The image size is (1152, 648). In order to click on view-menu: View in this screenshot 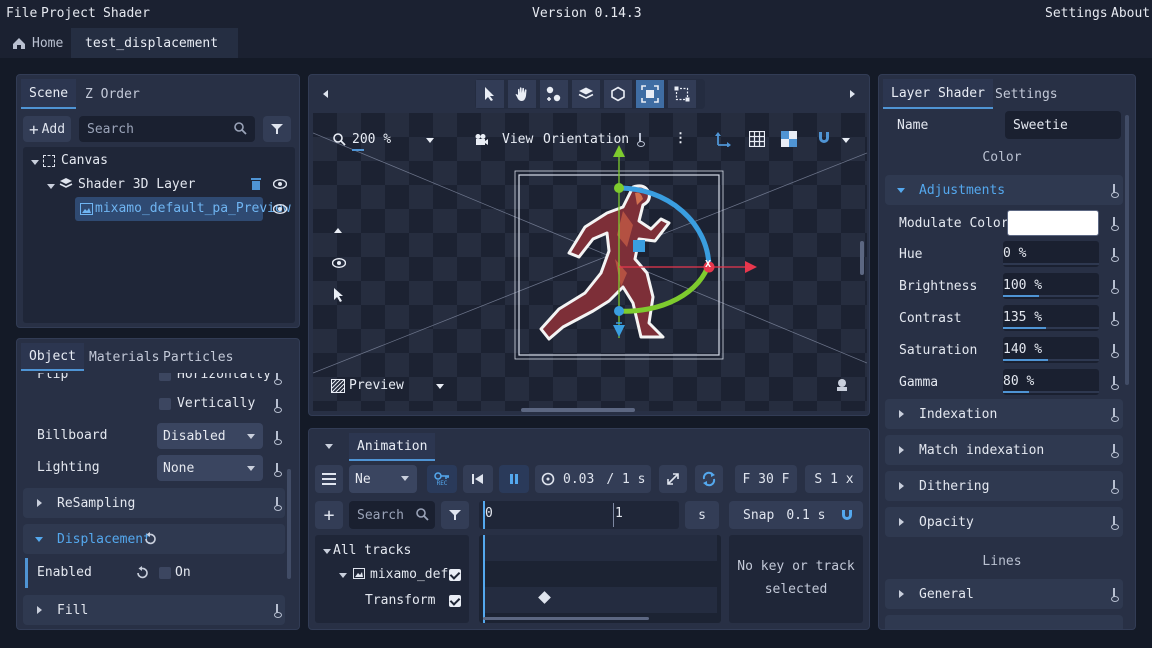, I will do `click(517, 139)`.